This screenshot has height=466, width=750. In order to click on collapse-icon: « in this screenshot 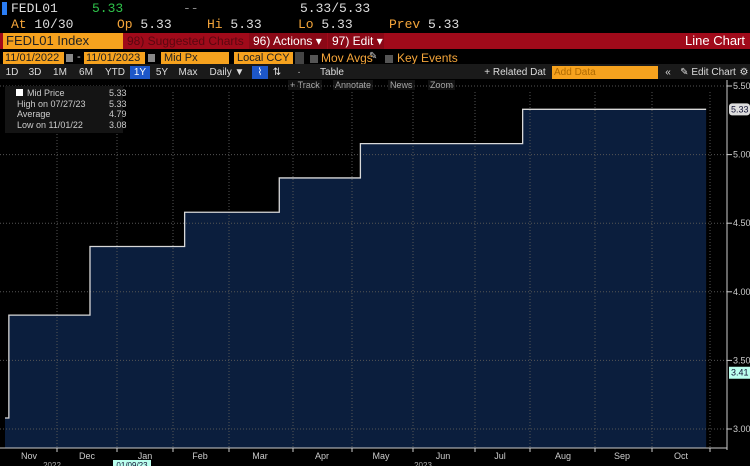, I will do `click(668, 72)`.